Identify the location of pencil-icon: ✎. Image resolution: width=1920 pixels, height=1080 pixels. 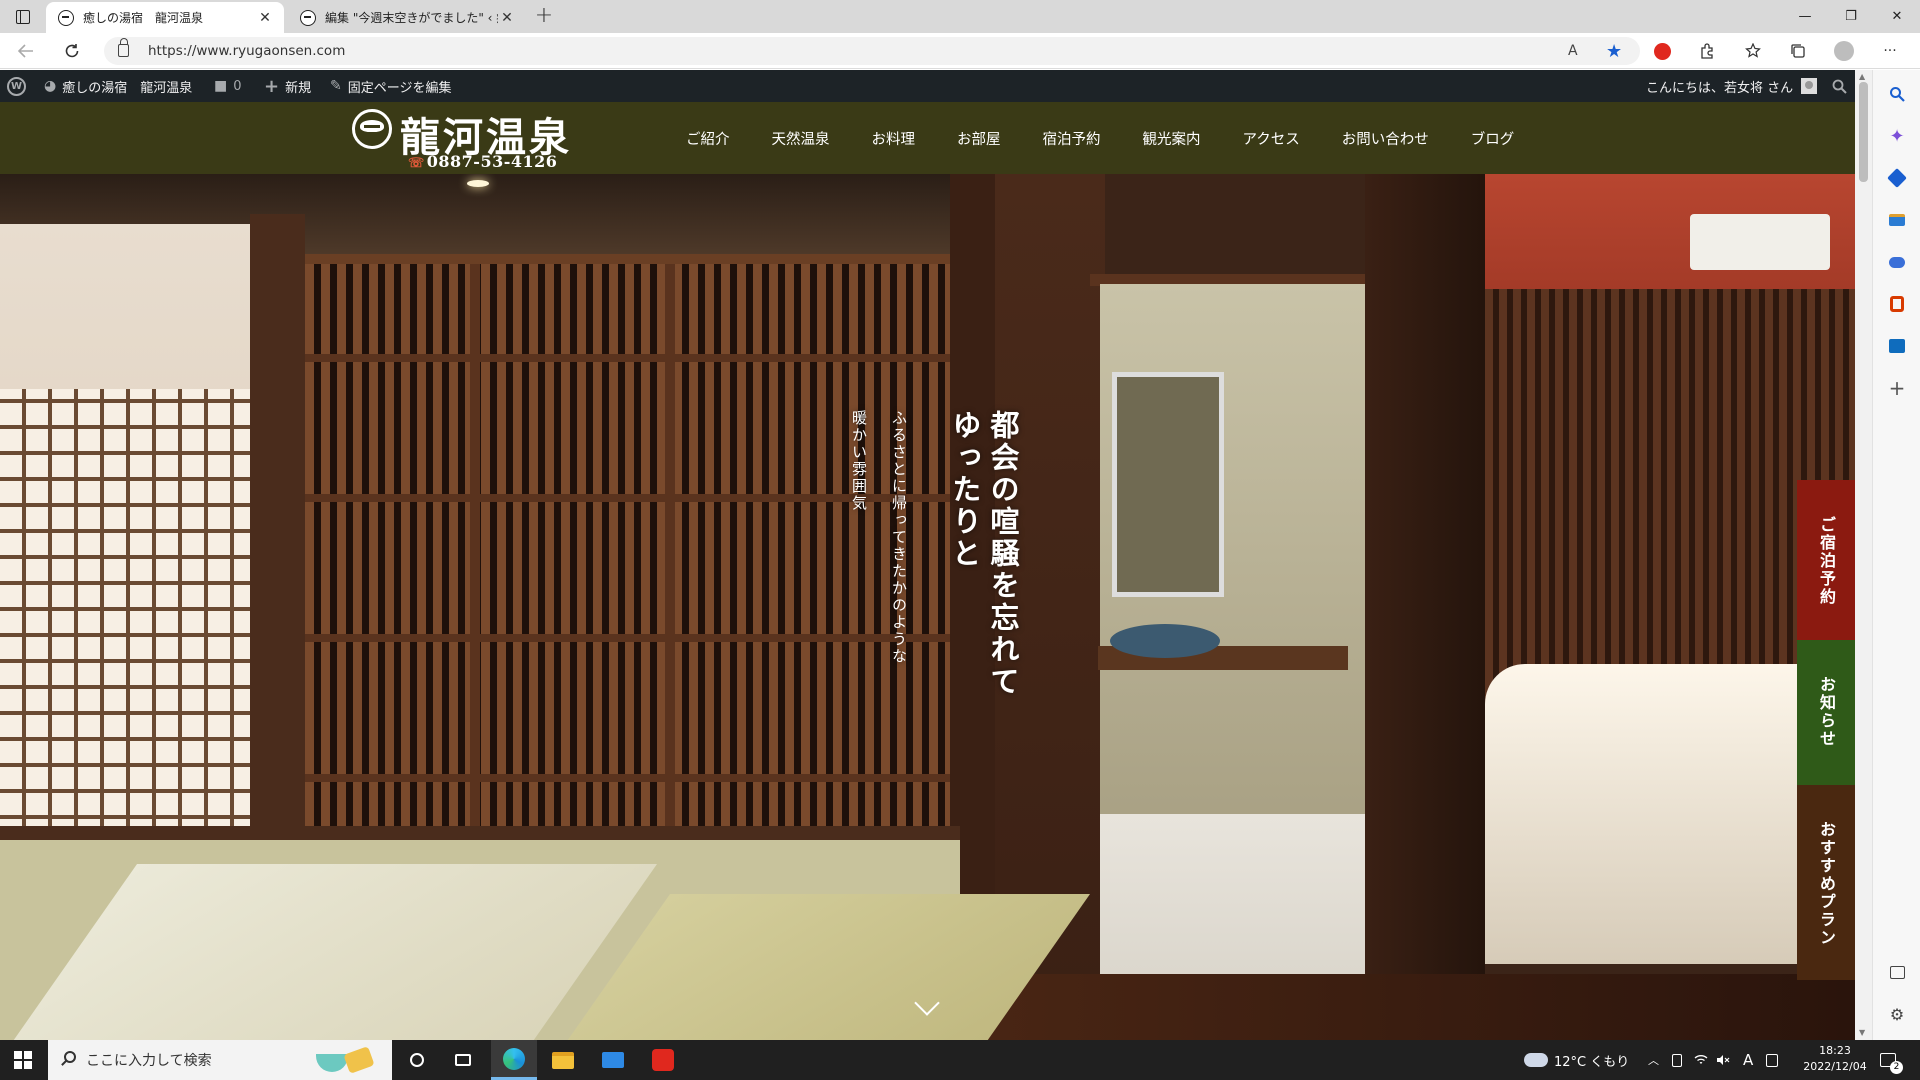
(336, 86).